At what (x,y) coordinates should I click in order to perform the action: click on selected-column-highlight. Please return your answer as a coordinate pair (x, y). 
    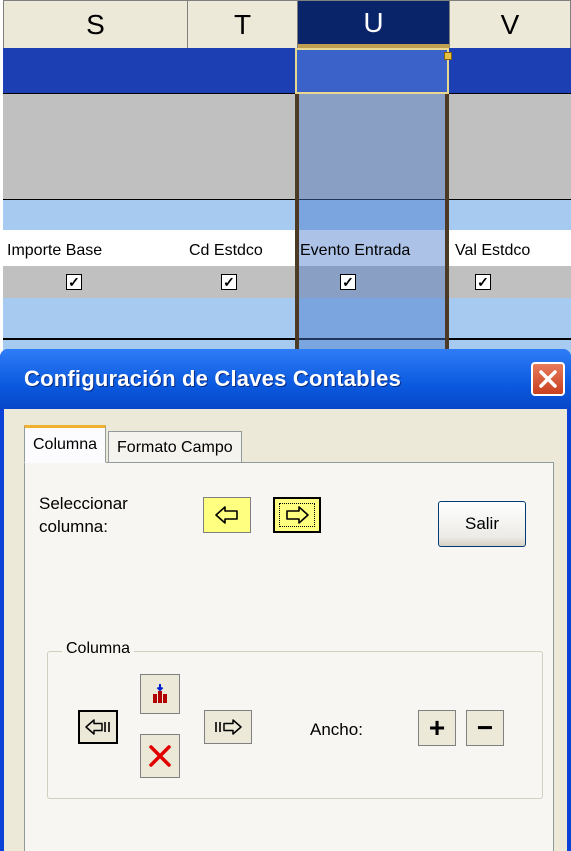
    Looking at the image, I should click on (372, 204).